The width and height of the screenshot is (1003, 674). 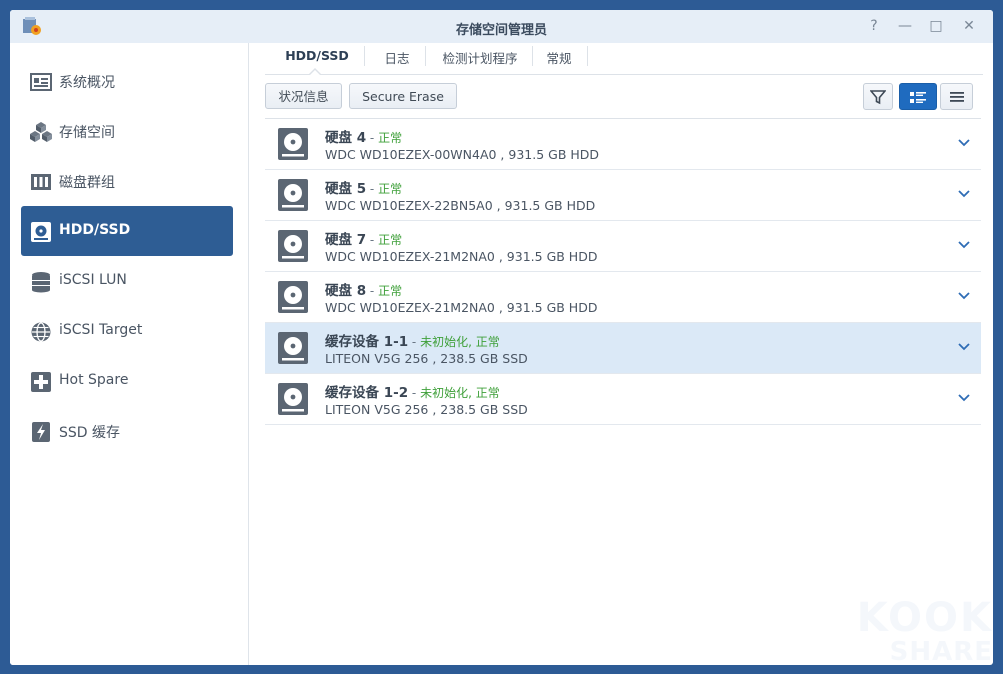 What do you see at coordinates (462, 154) in the screenshot?
I see `disk-model: WDC WD10EZEX-00WN4A0 , 931.5 GB HDD` at bounding box center [462, 154].